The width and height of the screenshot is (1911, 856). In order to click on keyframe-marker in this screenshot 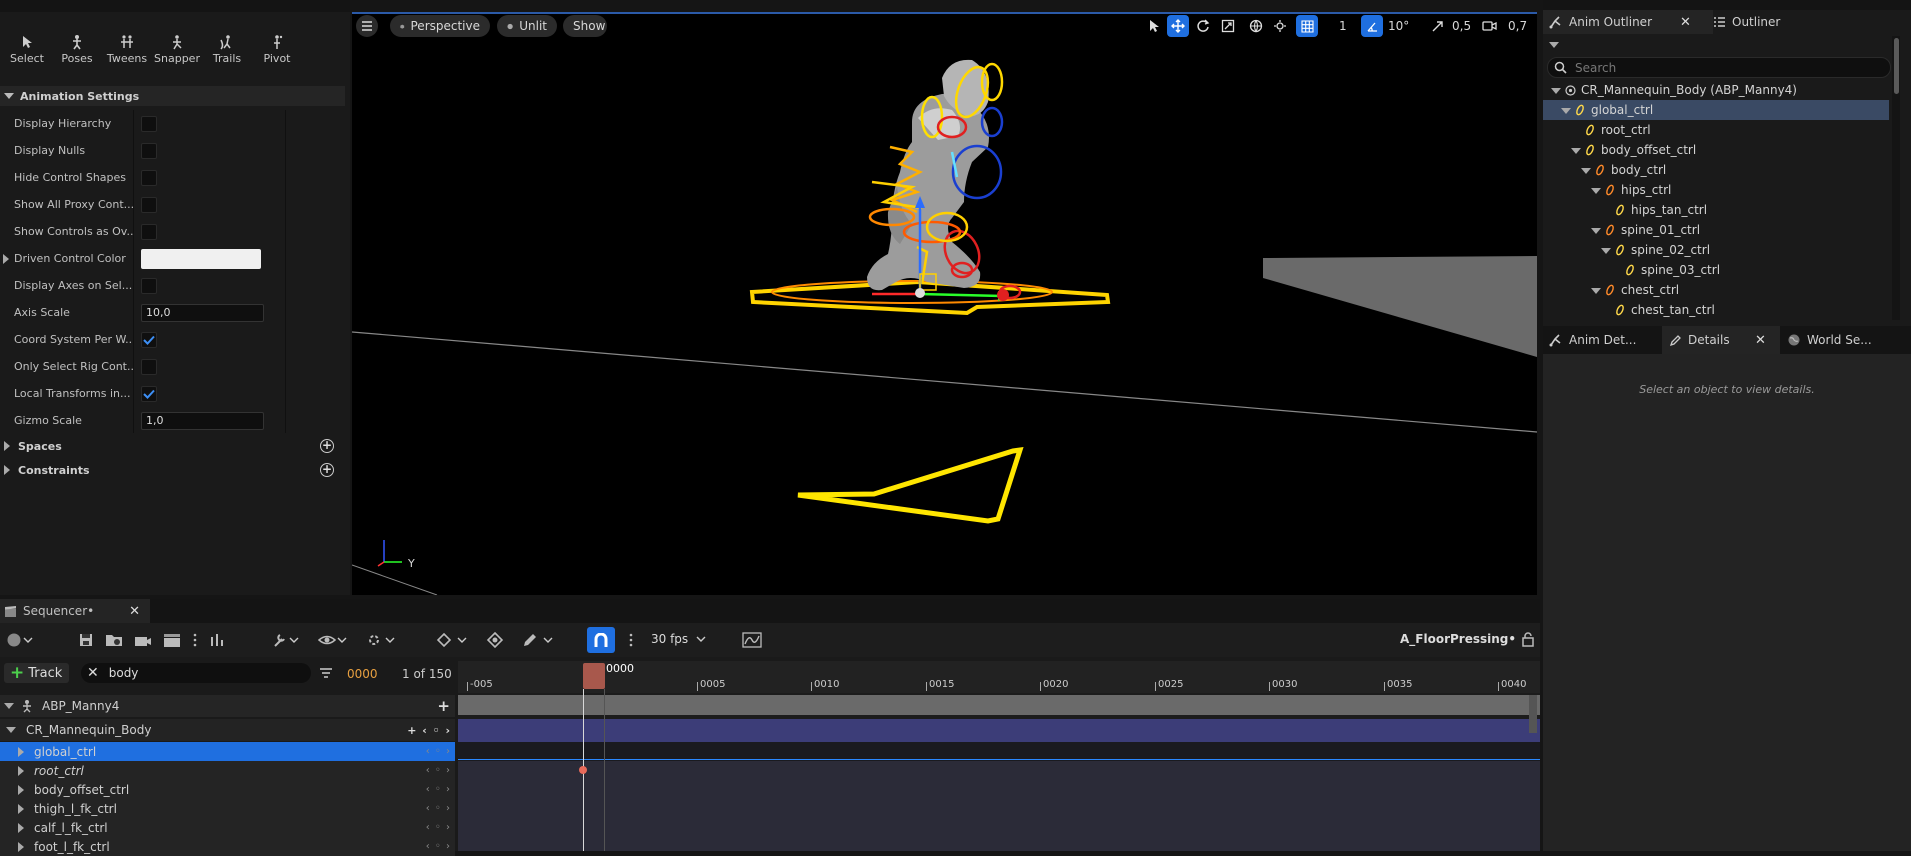, I will do `click(583, 770)`.